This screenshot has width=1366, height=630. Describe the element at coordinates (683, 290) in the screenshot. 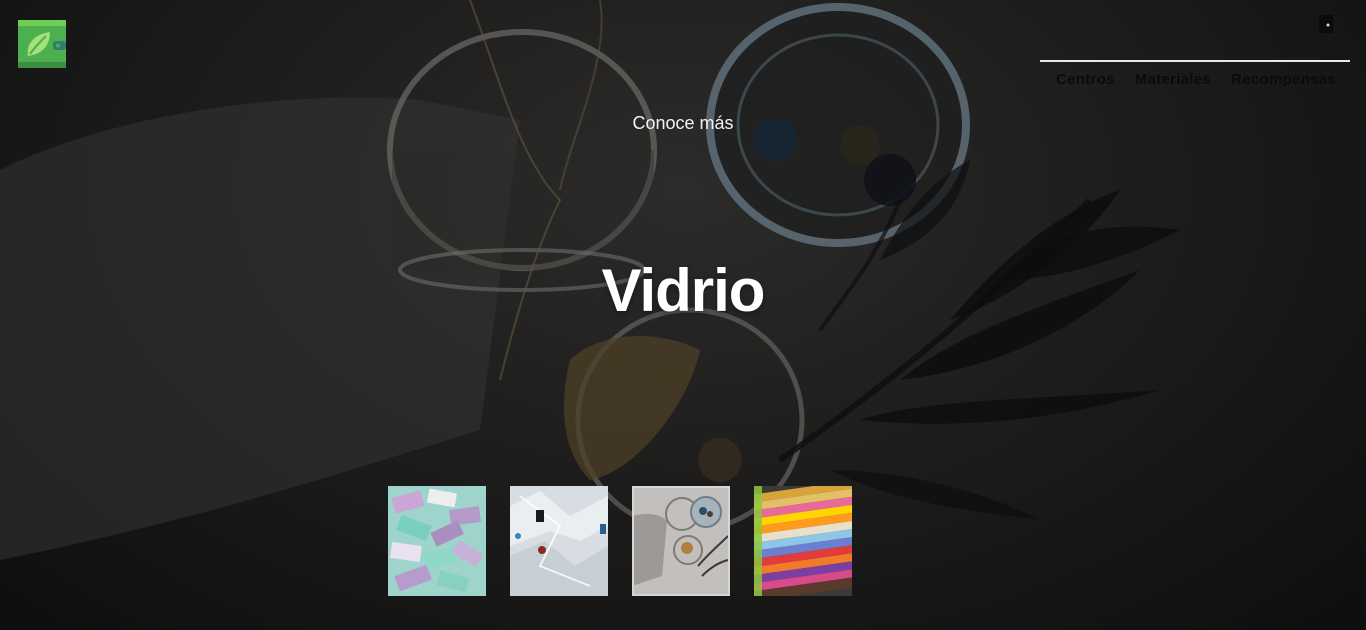

I see `material-title: Vidrio` at that location.